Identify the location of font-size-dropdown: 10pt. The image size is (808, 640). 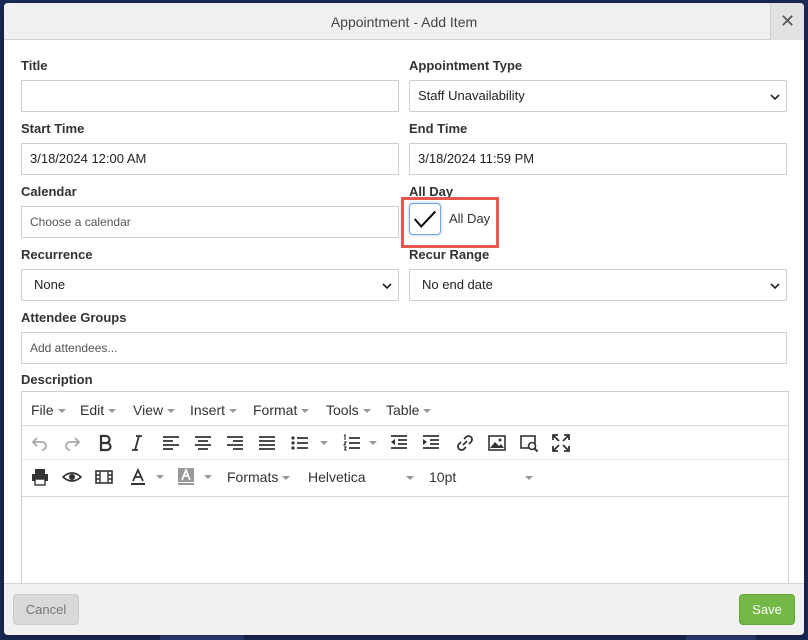
(481, 477).